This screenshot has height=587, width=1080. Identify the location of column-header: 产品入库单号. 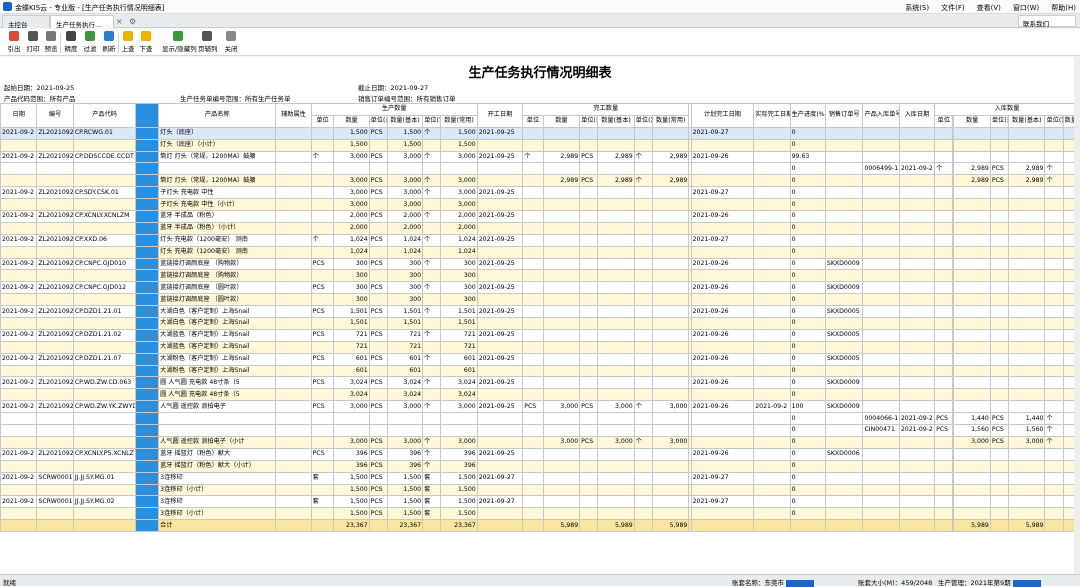
(881, 115).